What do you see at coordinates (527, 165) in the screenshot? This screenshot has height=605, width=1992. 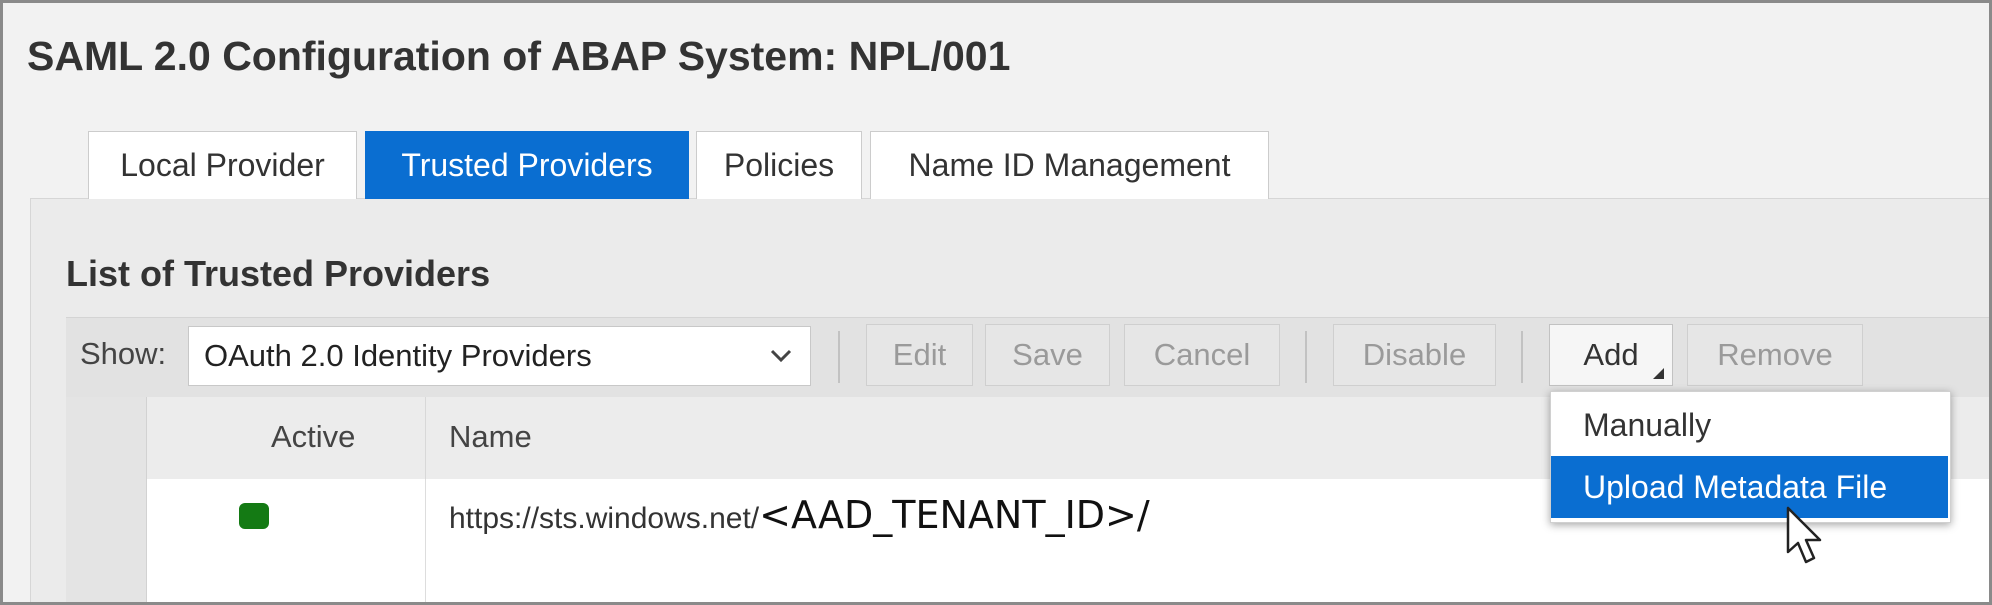 I see `tab-trusted-providers: Trusted Providers` at bounding box center [527, 165].